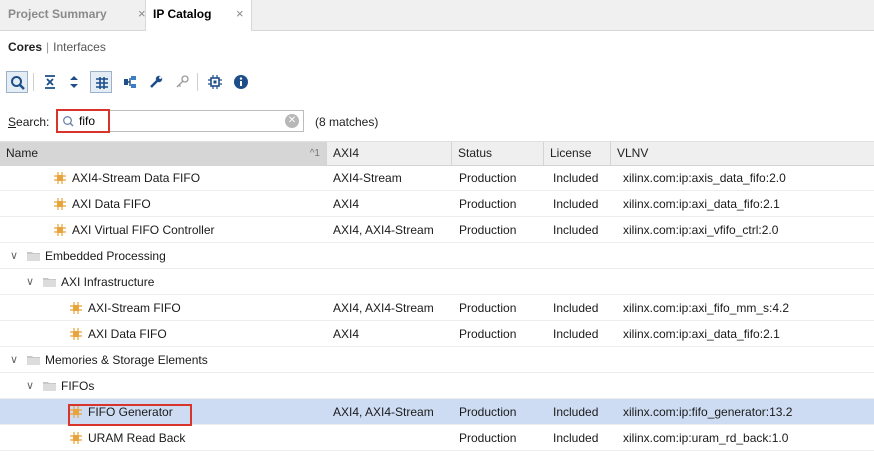 This screenshot has height=457, width=874. Describe the element at coordinates (437, 47) in the screenshot. I see `catalog-view-switch: Cores | Interfaces` at that location.